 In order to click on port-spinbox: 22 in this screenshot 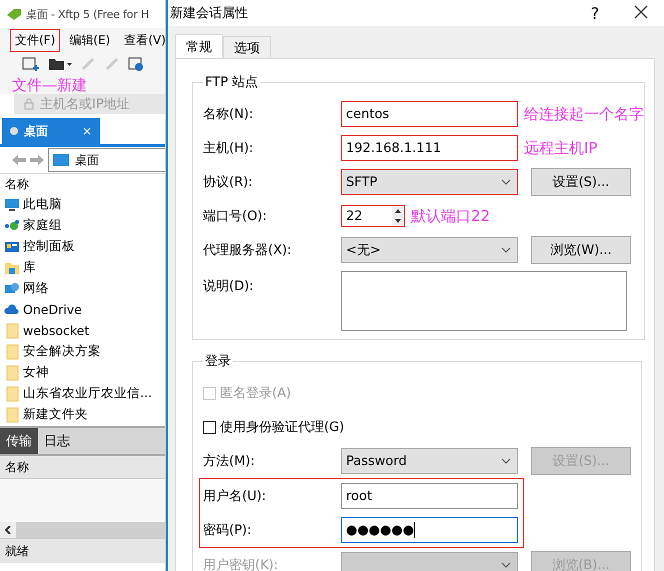, I will do `click(373, 216)`.